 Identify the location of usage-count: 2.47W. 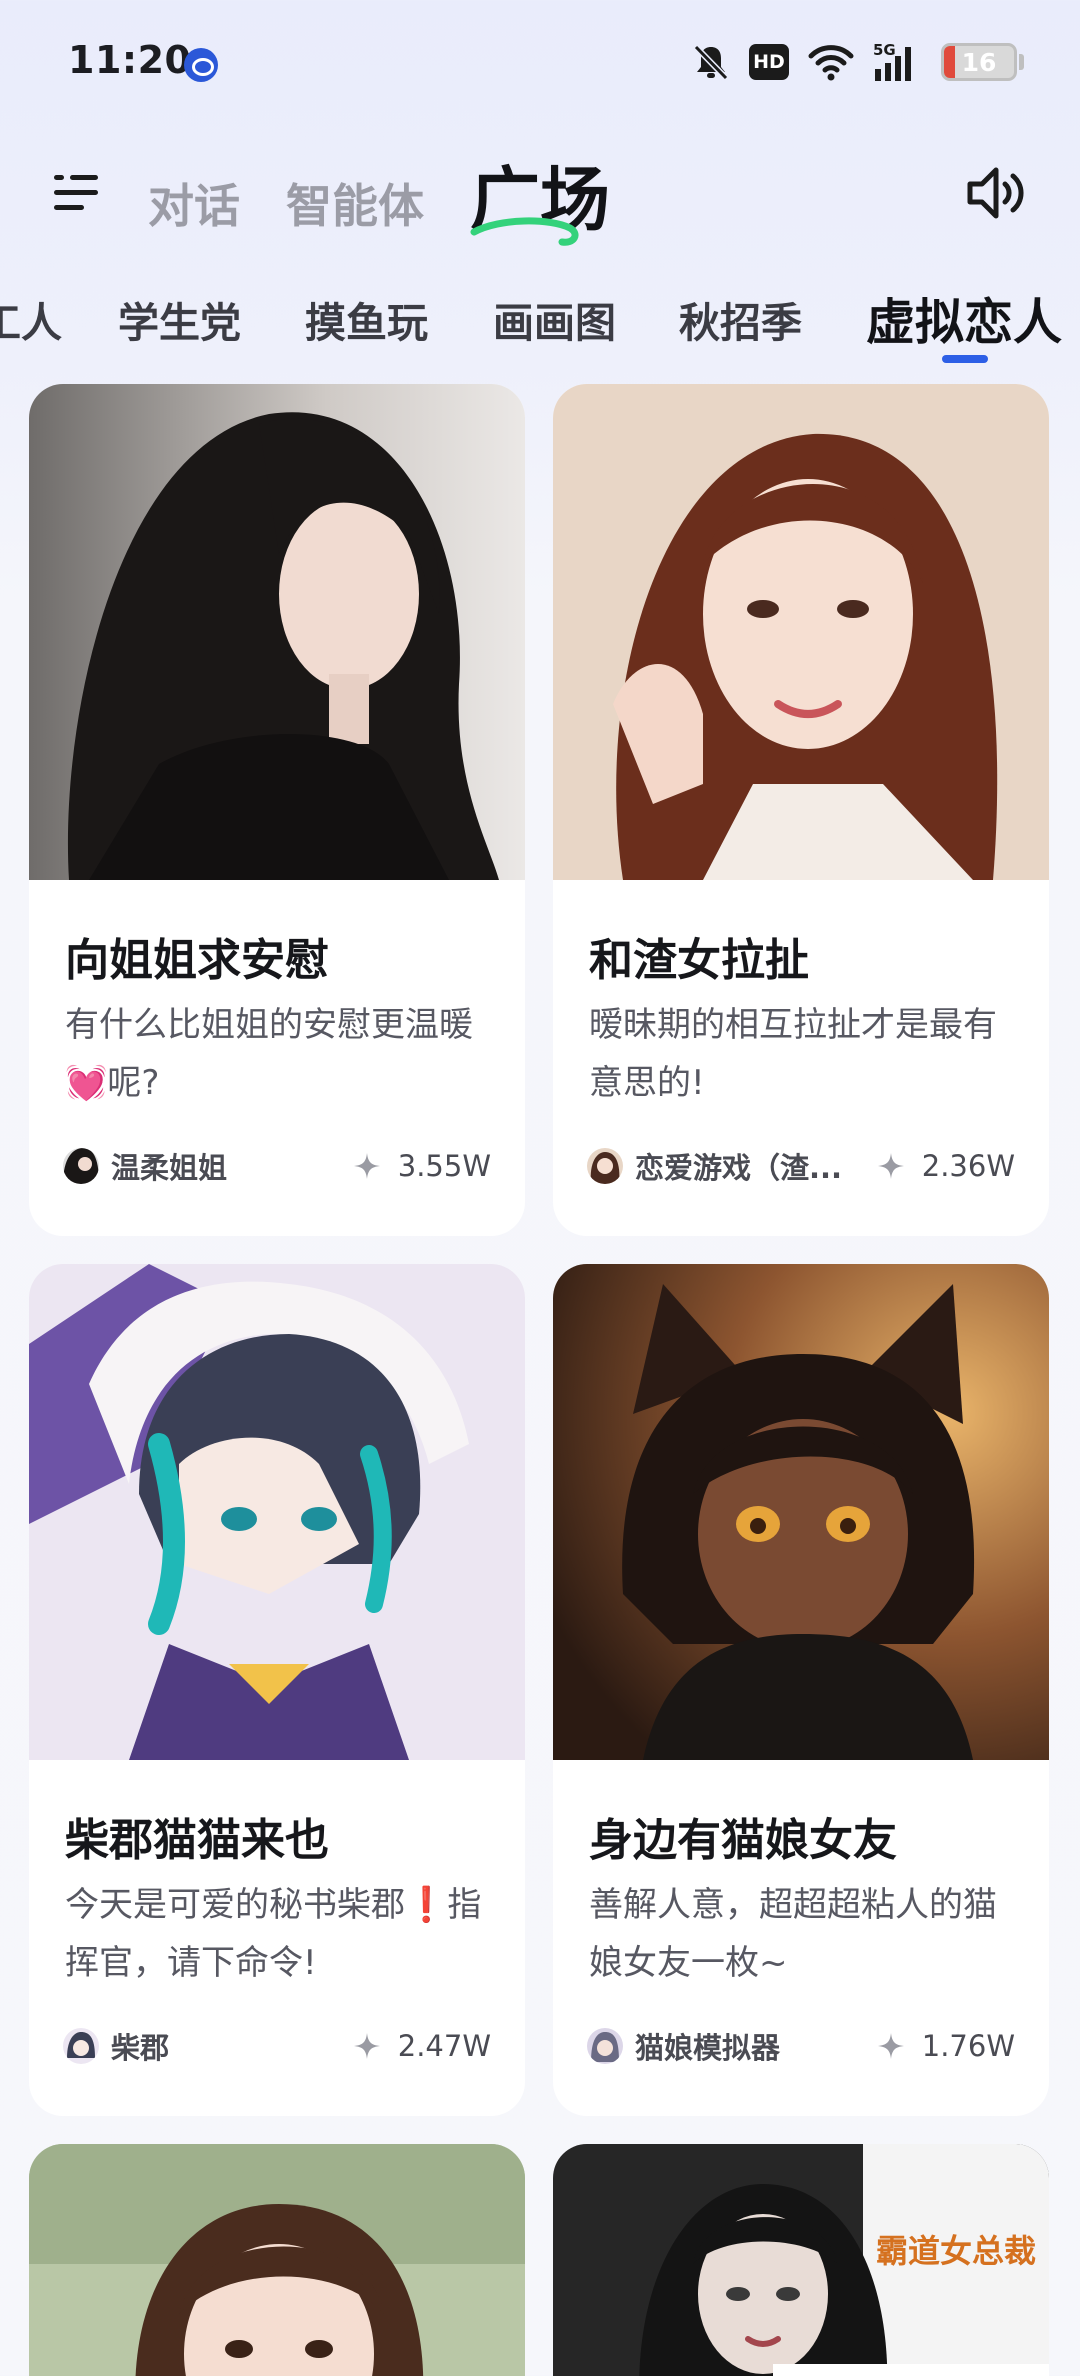
(444, 2046).